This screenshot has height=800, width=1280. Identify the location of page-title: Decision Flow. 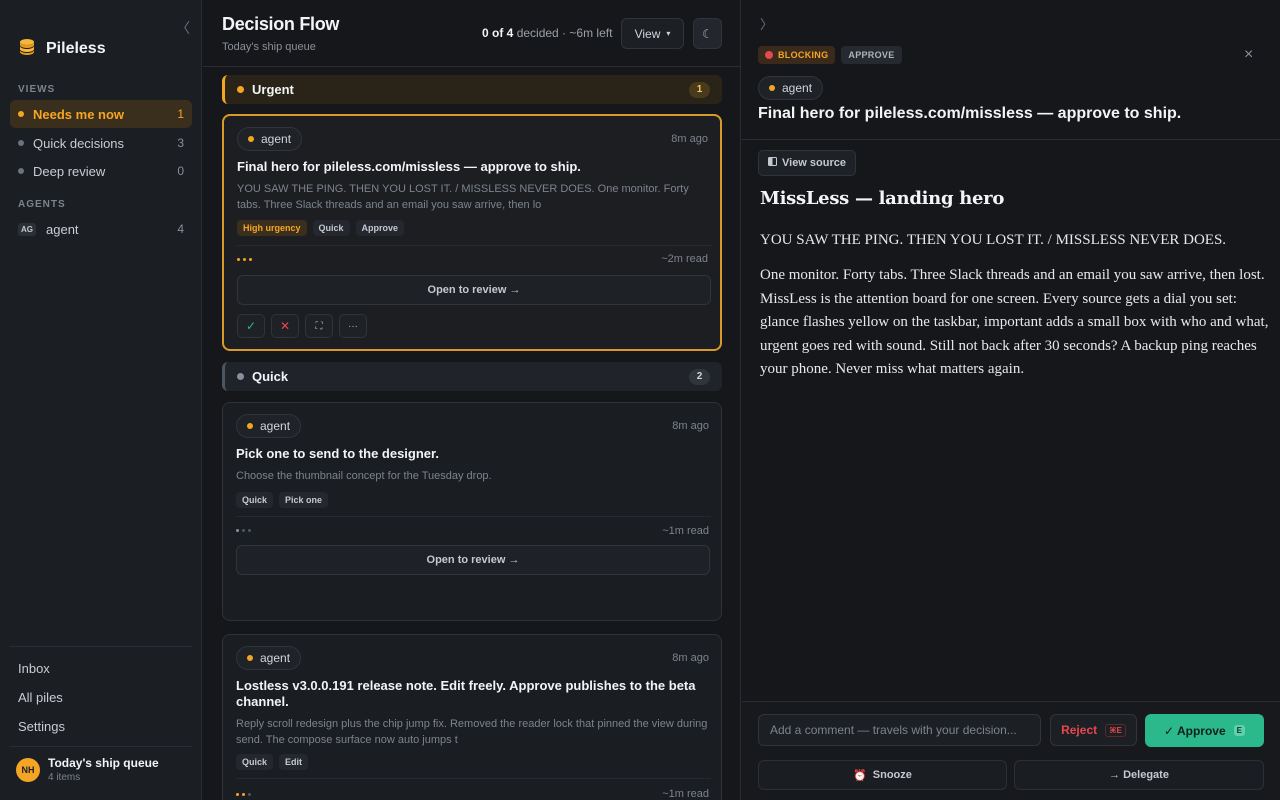
(281, 24).